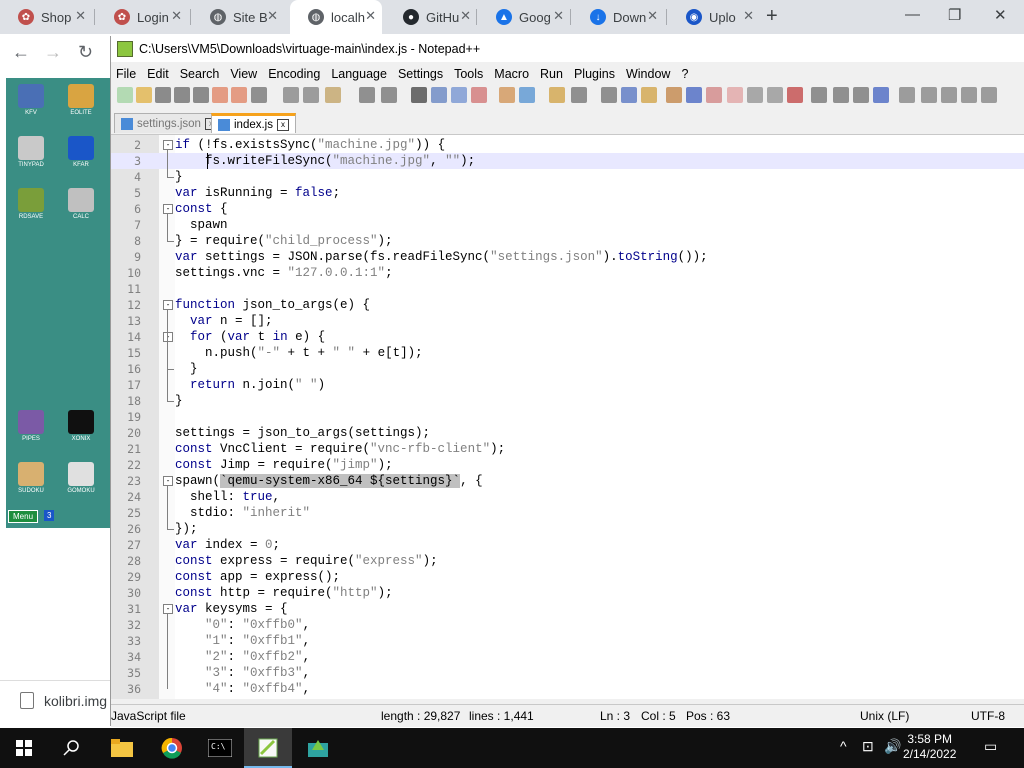 The height and width of the screenshot is (768, 1024). What do you see at coordinates (31, 478) in the screenshot?
I see `desktop-icon: SUDOKU` at bounding box center [31, 478].